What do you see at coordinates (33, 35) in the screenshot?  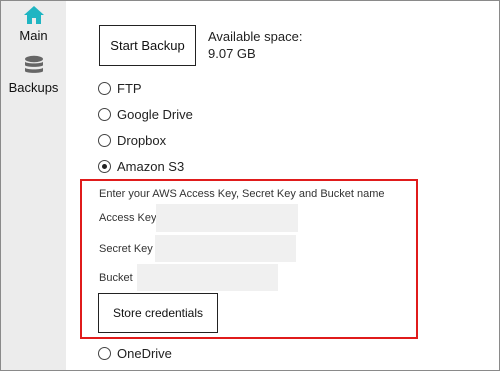 I see `sidebar-item-main-label: Main` at bounding box center [33, 35].